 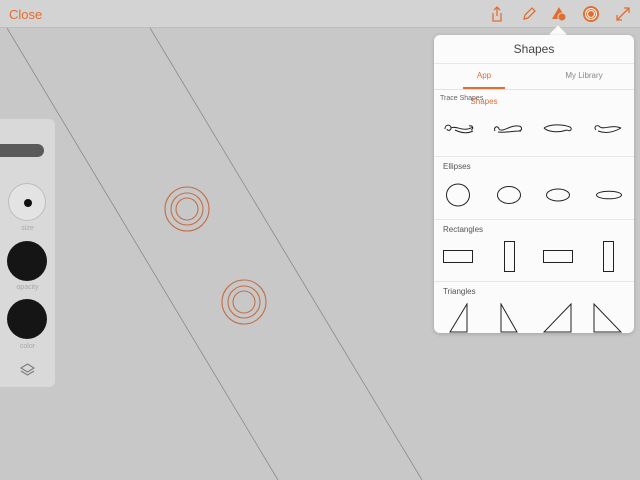 What do you see at coordinates (584, 76) in the screenshot?
I see `tab-my-library: My Library` at bounding box center [584, 76].